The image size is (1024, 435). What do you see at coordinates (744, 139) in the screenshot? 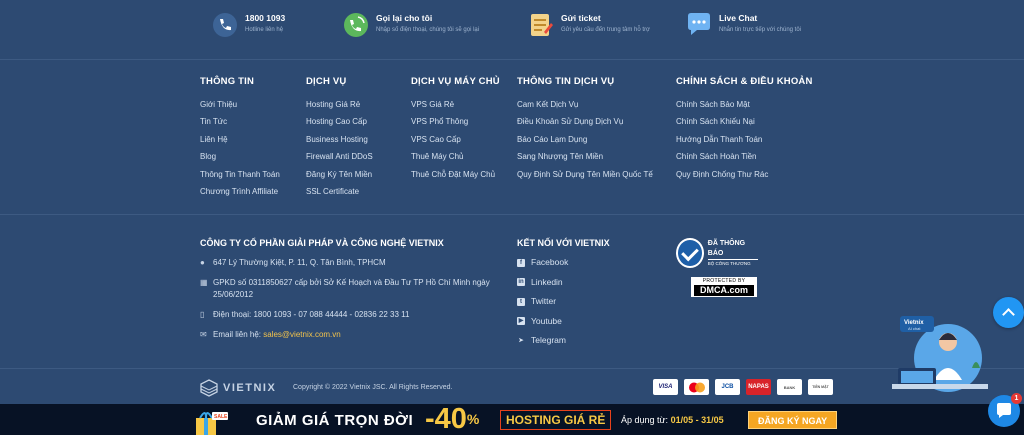
I see `footer-link: Hướng Dẫn Thanh Toán` at bounding box center [744, 139].